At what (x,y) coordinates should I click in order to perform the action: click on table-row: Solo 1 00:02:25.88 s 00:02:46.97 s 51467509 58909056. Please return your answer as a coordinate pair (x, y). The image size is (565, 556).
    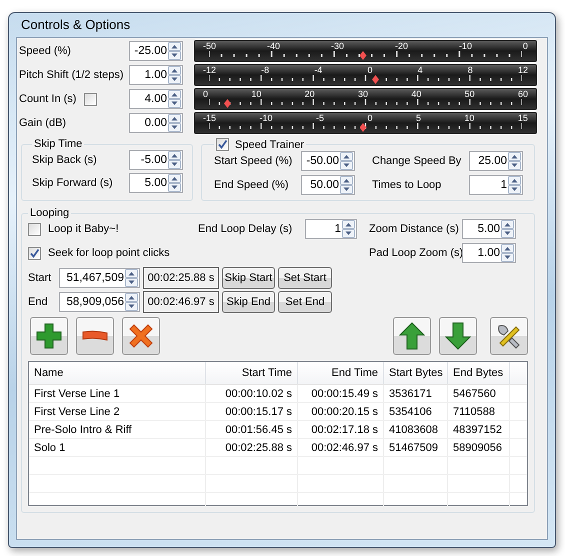
    Looking at the image, I should click on (278, 448).